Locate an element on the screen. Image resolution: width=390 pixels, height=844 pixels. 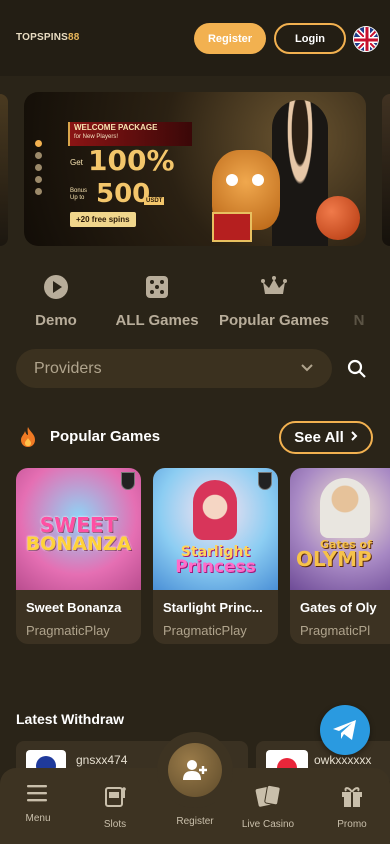
add-user-icon is located at coordinates (195, 770).